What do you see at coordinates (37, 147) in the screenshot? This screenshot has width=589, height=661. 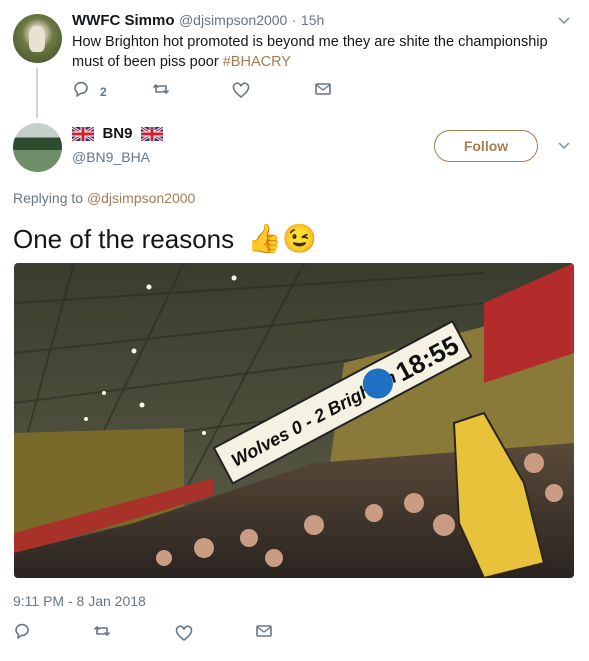 I see `main-author-avatar` at bounding box center [37, 147].